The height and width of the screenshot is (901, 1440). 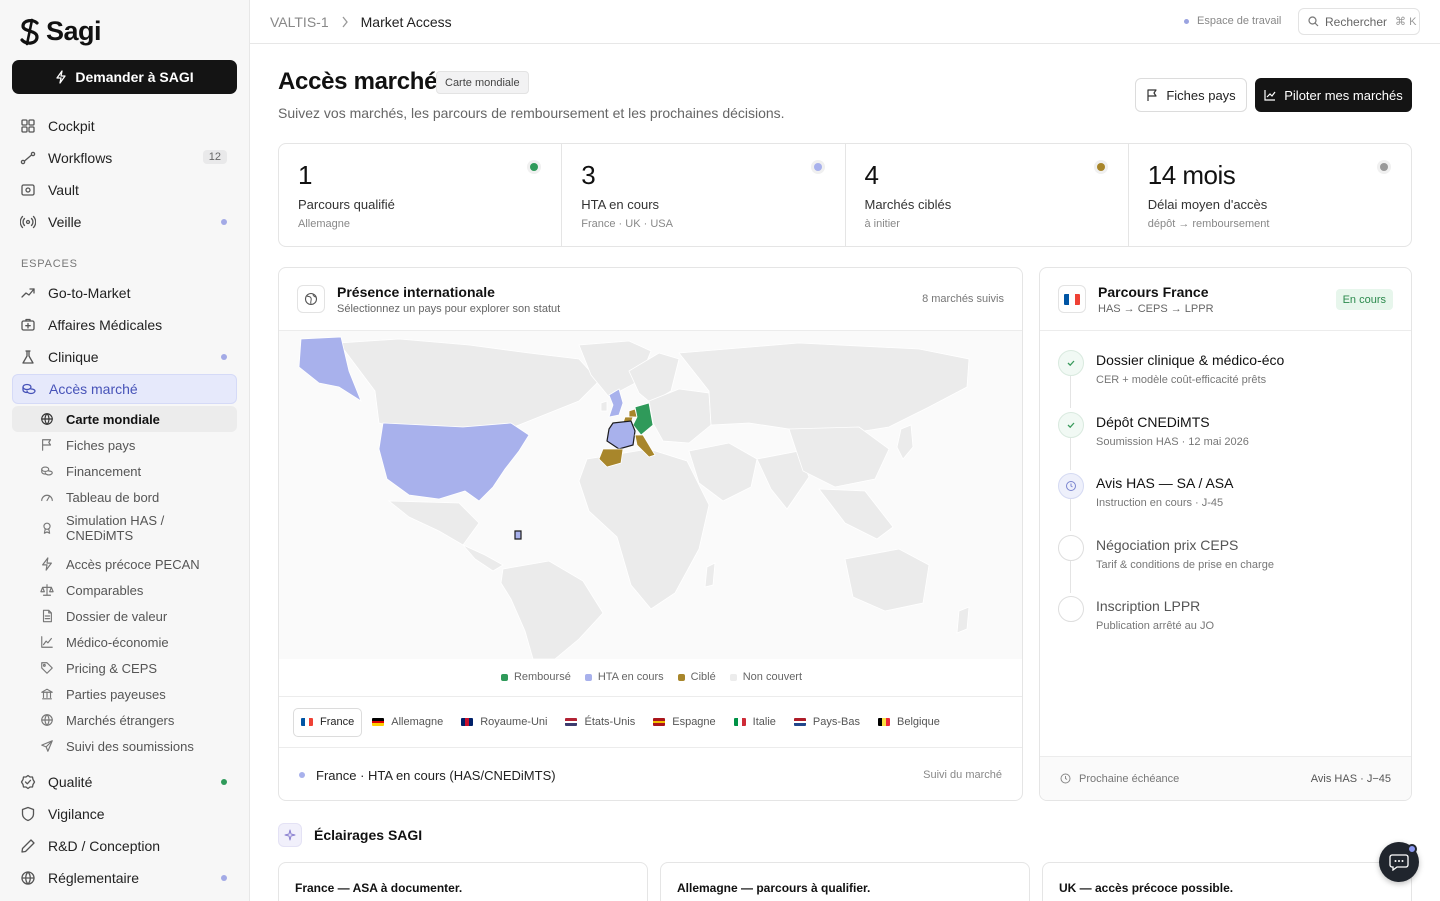 I want to click on sidebar-item-go-to-market: Go-to-Market, so click(x=124, y=293).